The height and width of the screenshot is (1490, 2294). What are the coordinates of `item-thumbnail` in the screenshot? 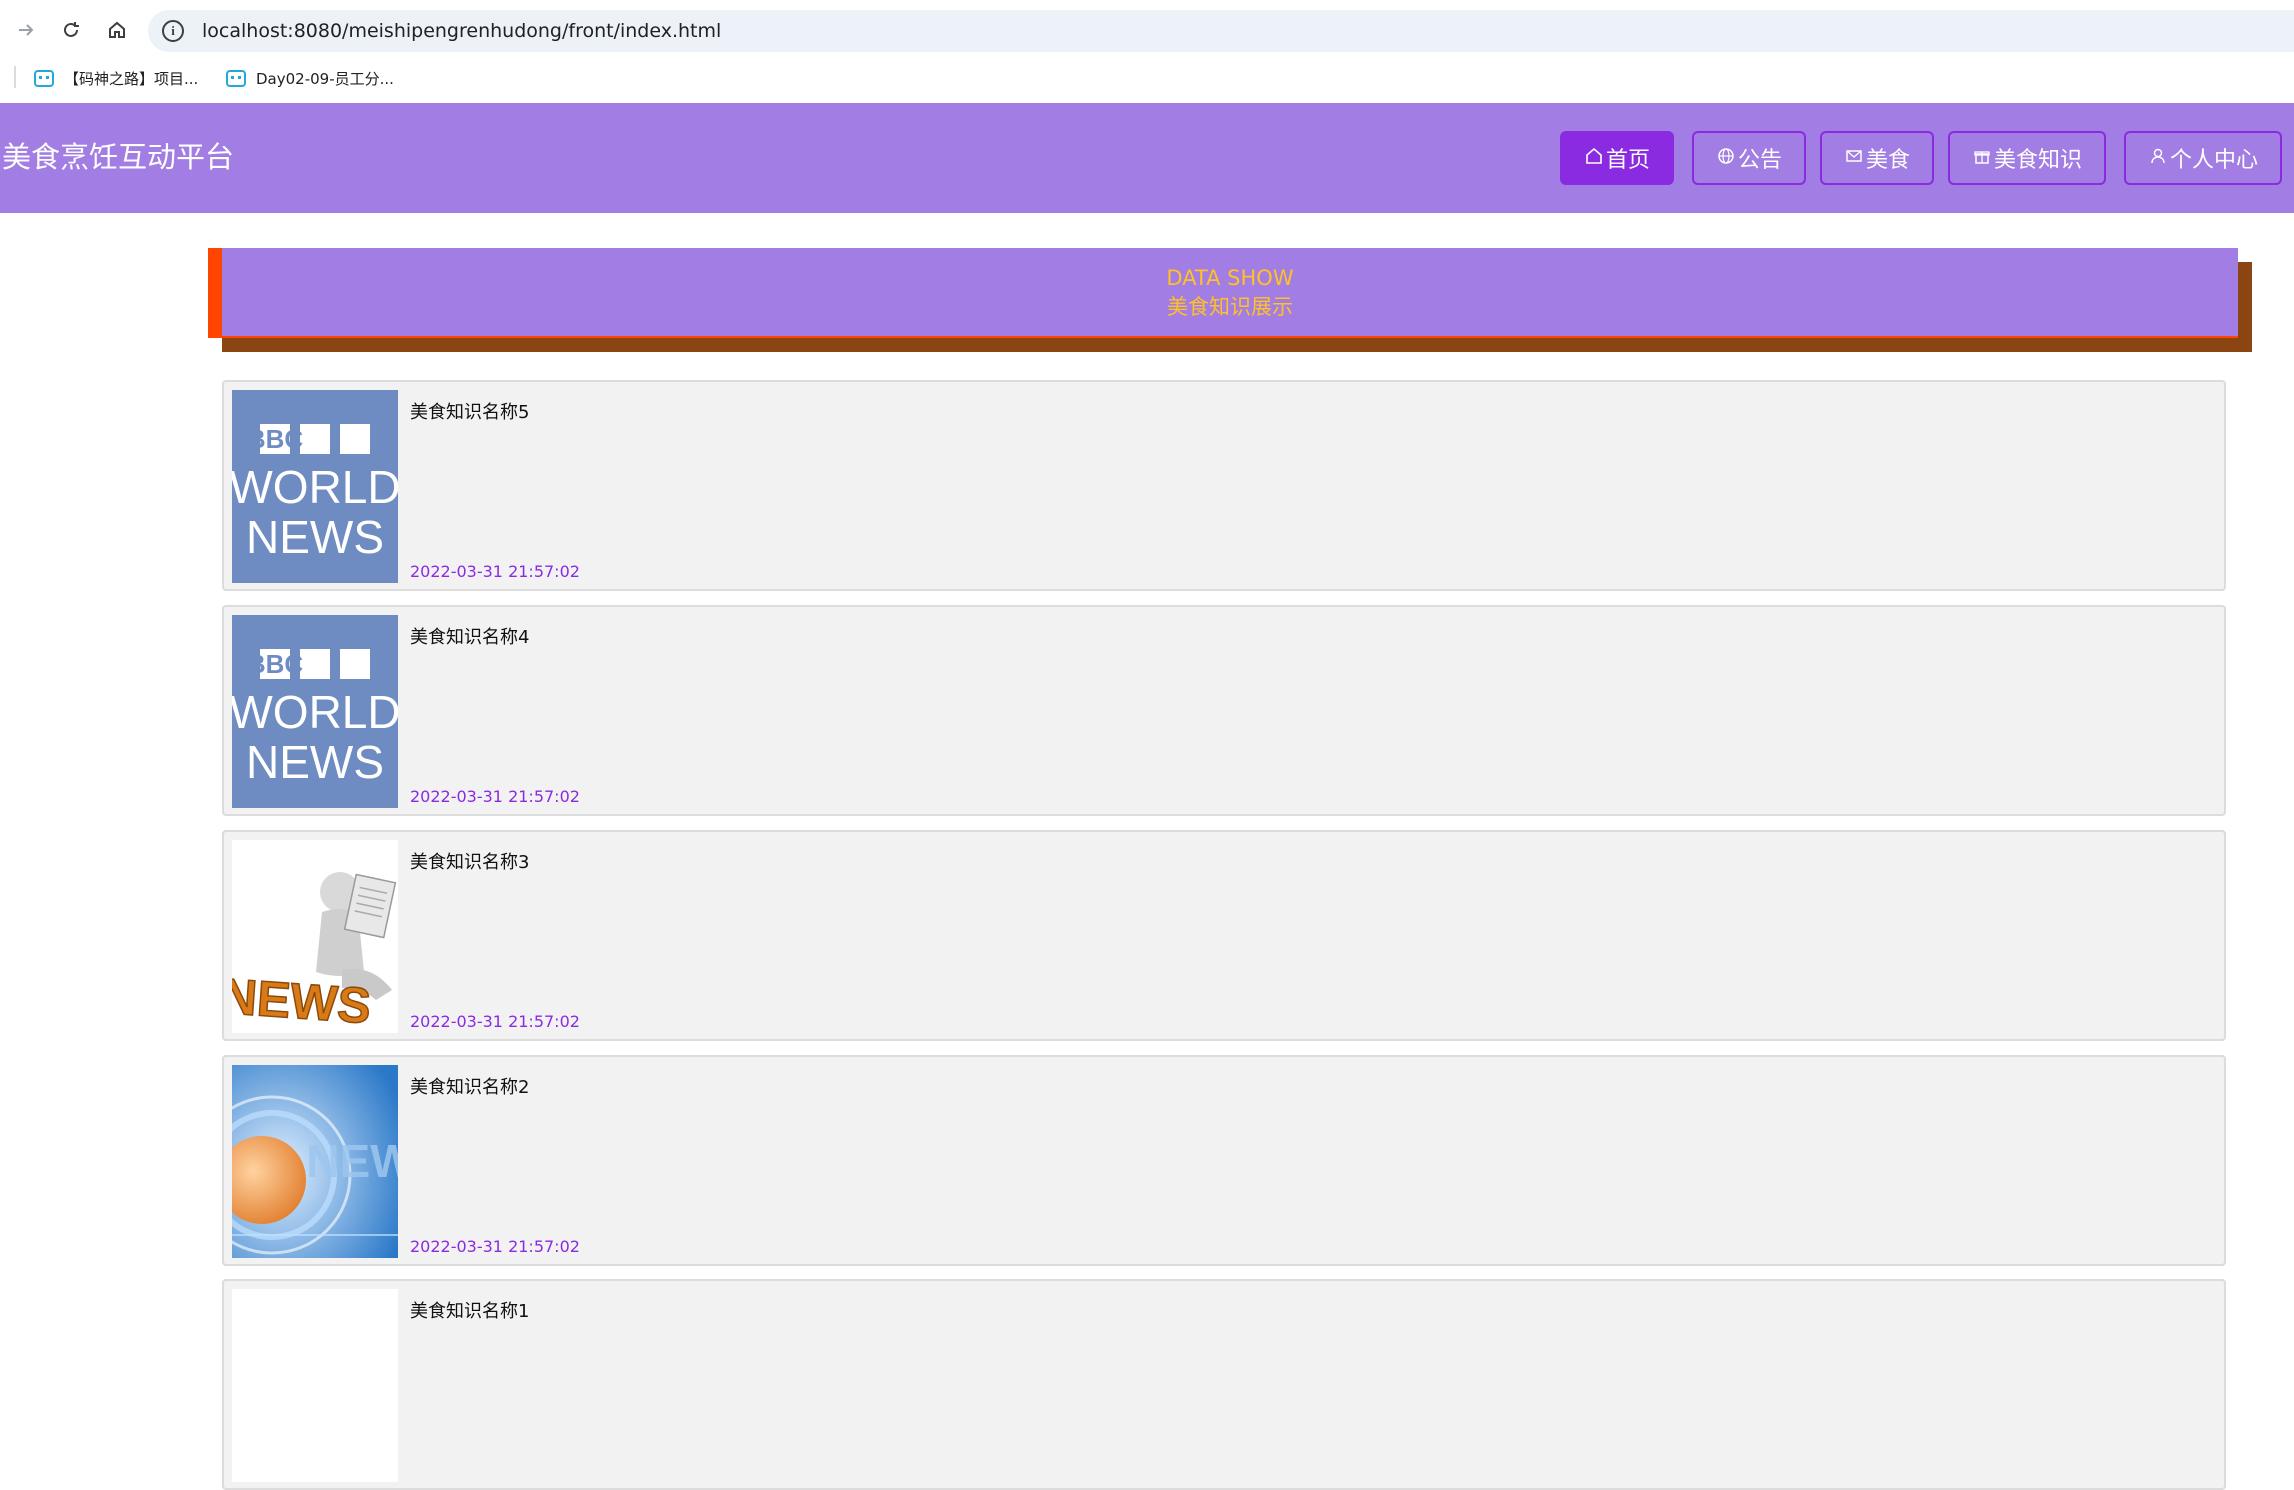 It's located at (315, 1385).